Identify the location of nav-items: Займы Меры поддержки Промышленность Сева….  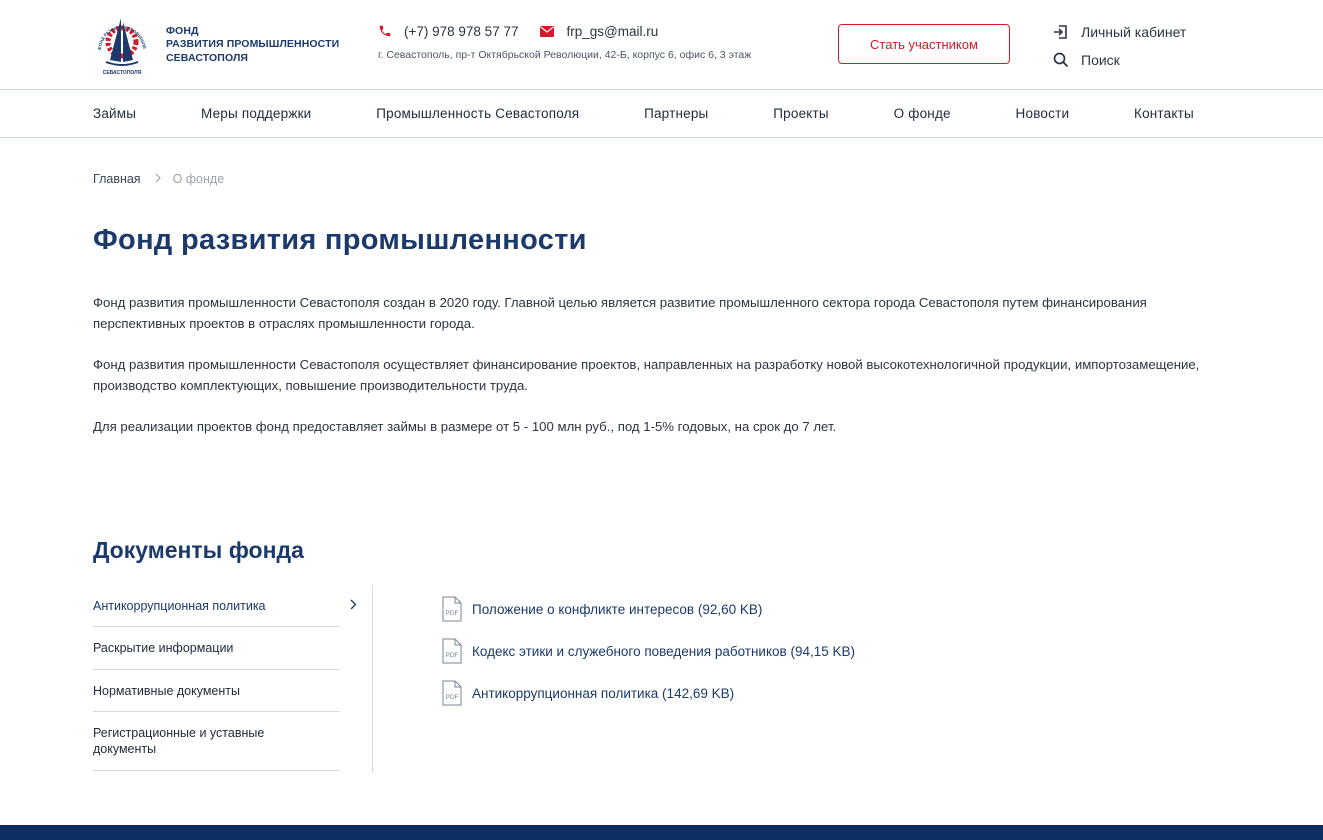
(643, 113).